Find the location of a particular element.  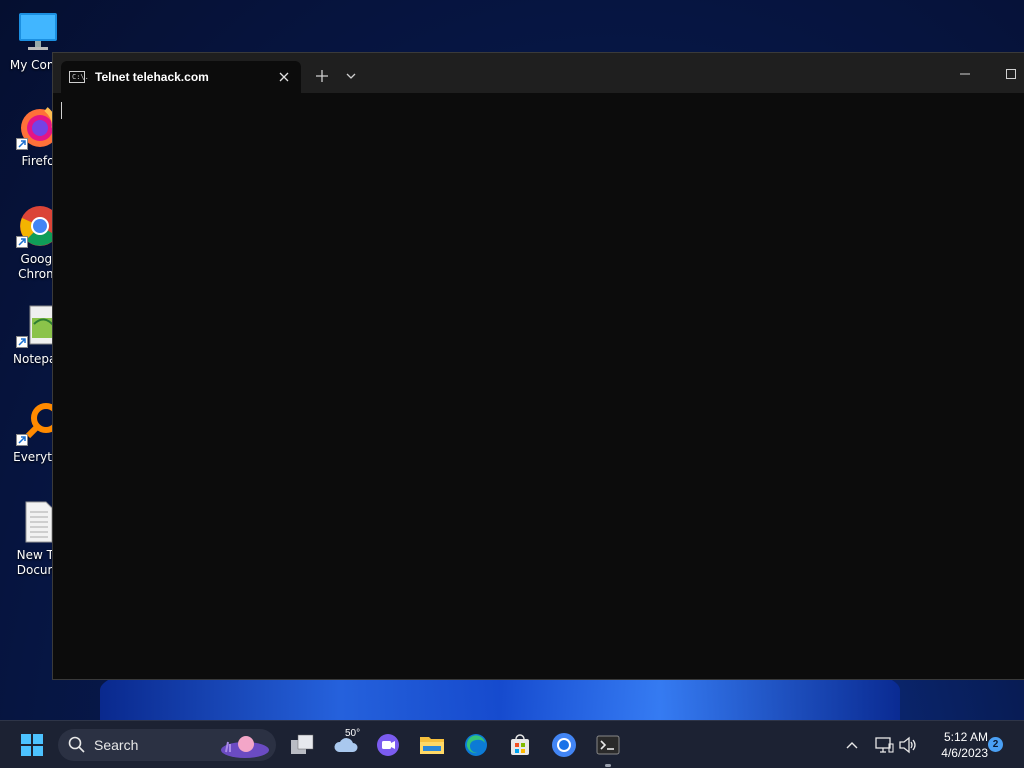

new-tab-button is located at coordinates (322, 76).